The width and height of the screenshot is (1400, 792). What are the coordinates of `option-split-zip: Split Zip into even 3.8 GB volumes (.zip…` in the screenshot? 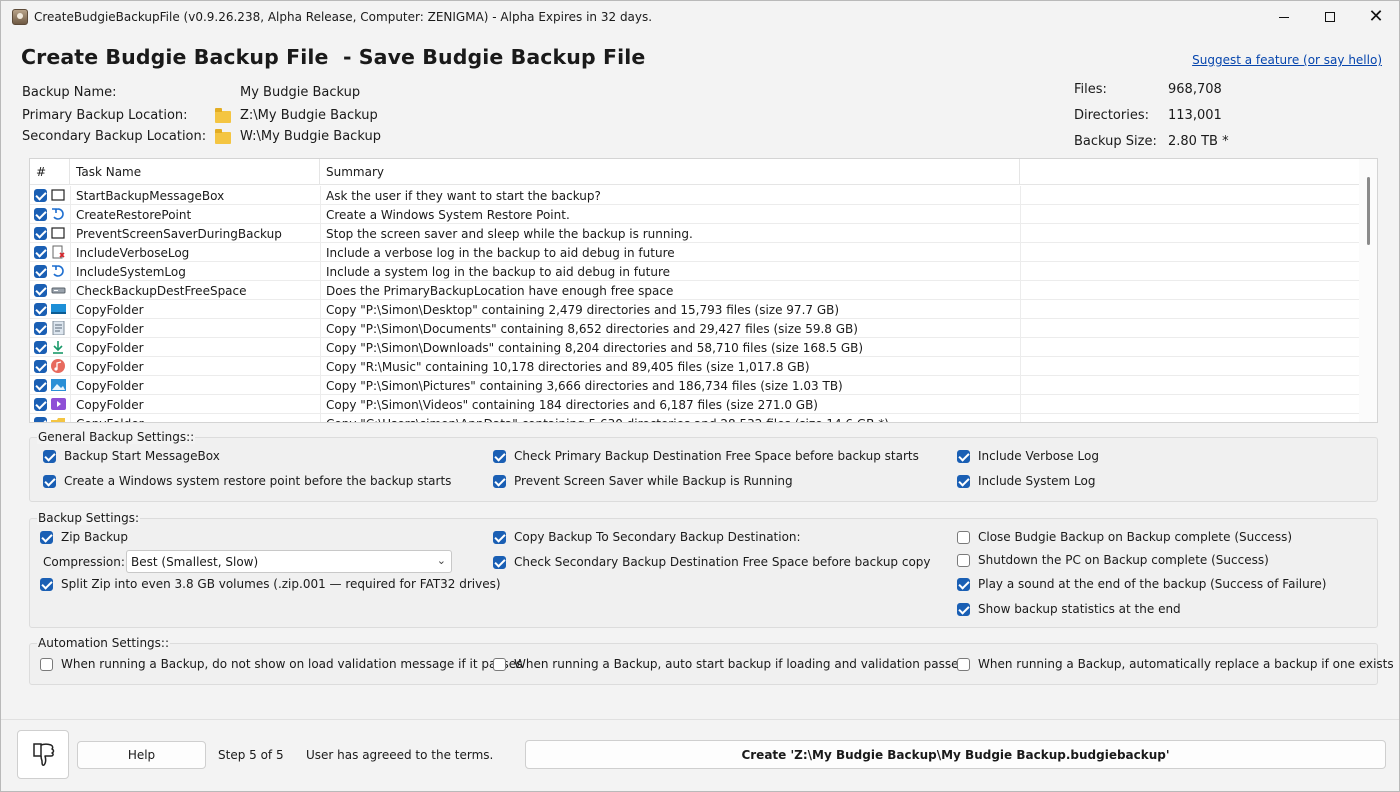 It's located at (270, 584).